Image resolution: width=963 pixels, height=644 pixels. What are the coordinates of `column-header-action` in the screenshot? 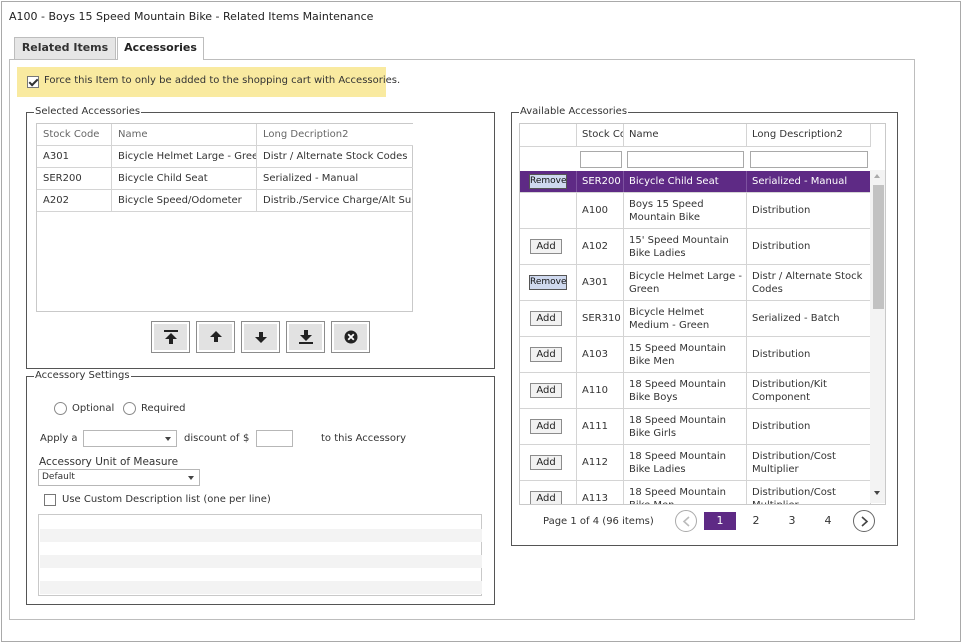 It's located at (548, 135).